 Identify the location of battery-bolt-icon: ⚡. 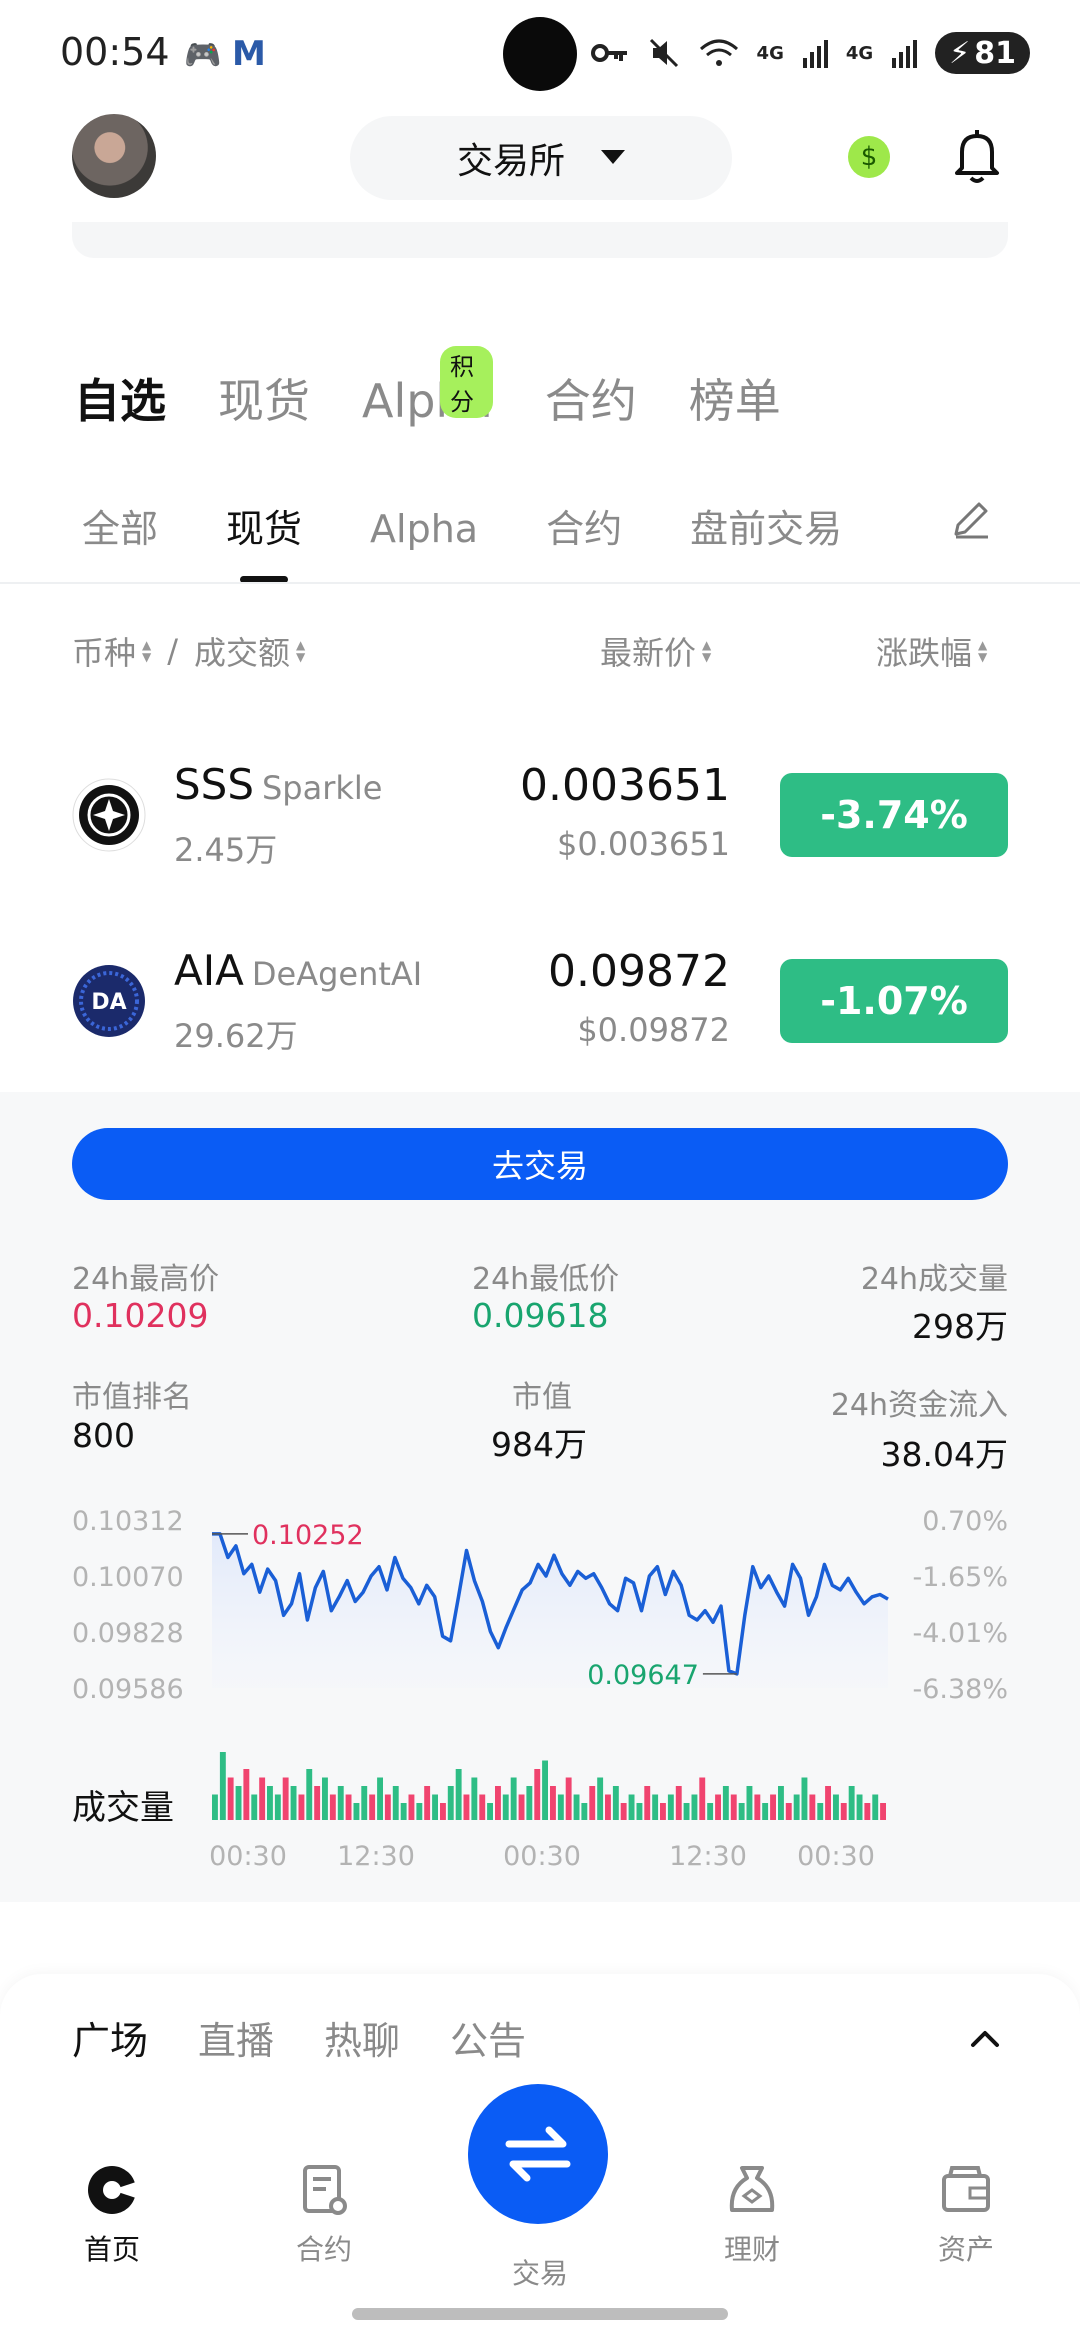
(960, 53).